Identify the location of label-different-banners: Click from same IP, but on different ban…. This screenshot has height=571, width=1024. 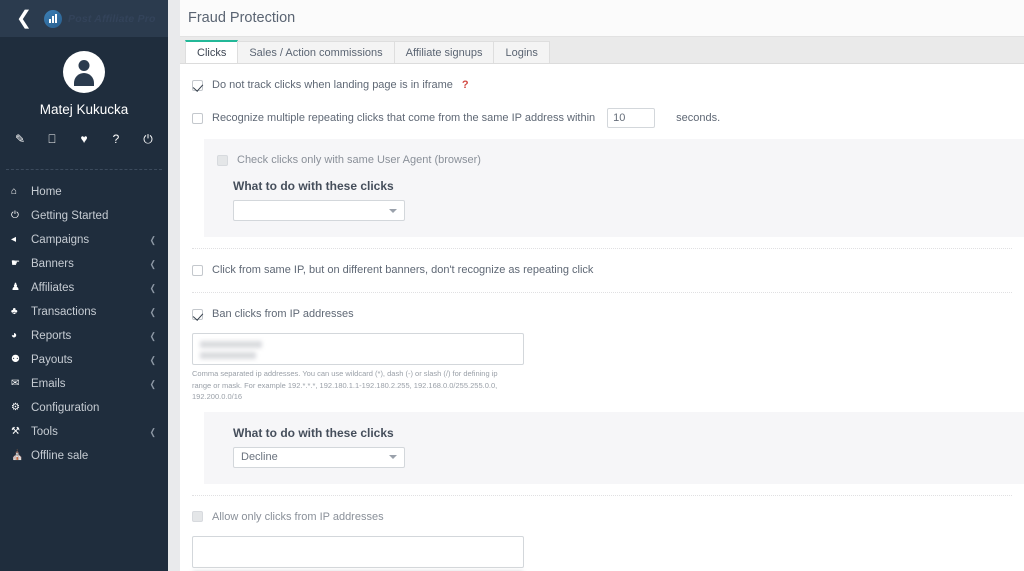
(403, 270).